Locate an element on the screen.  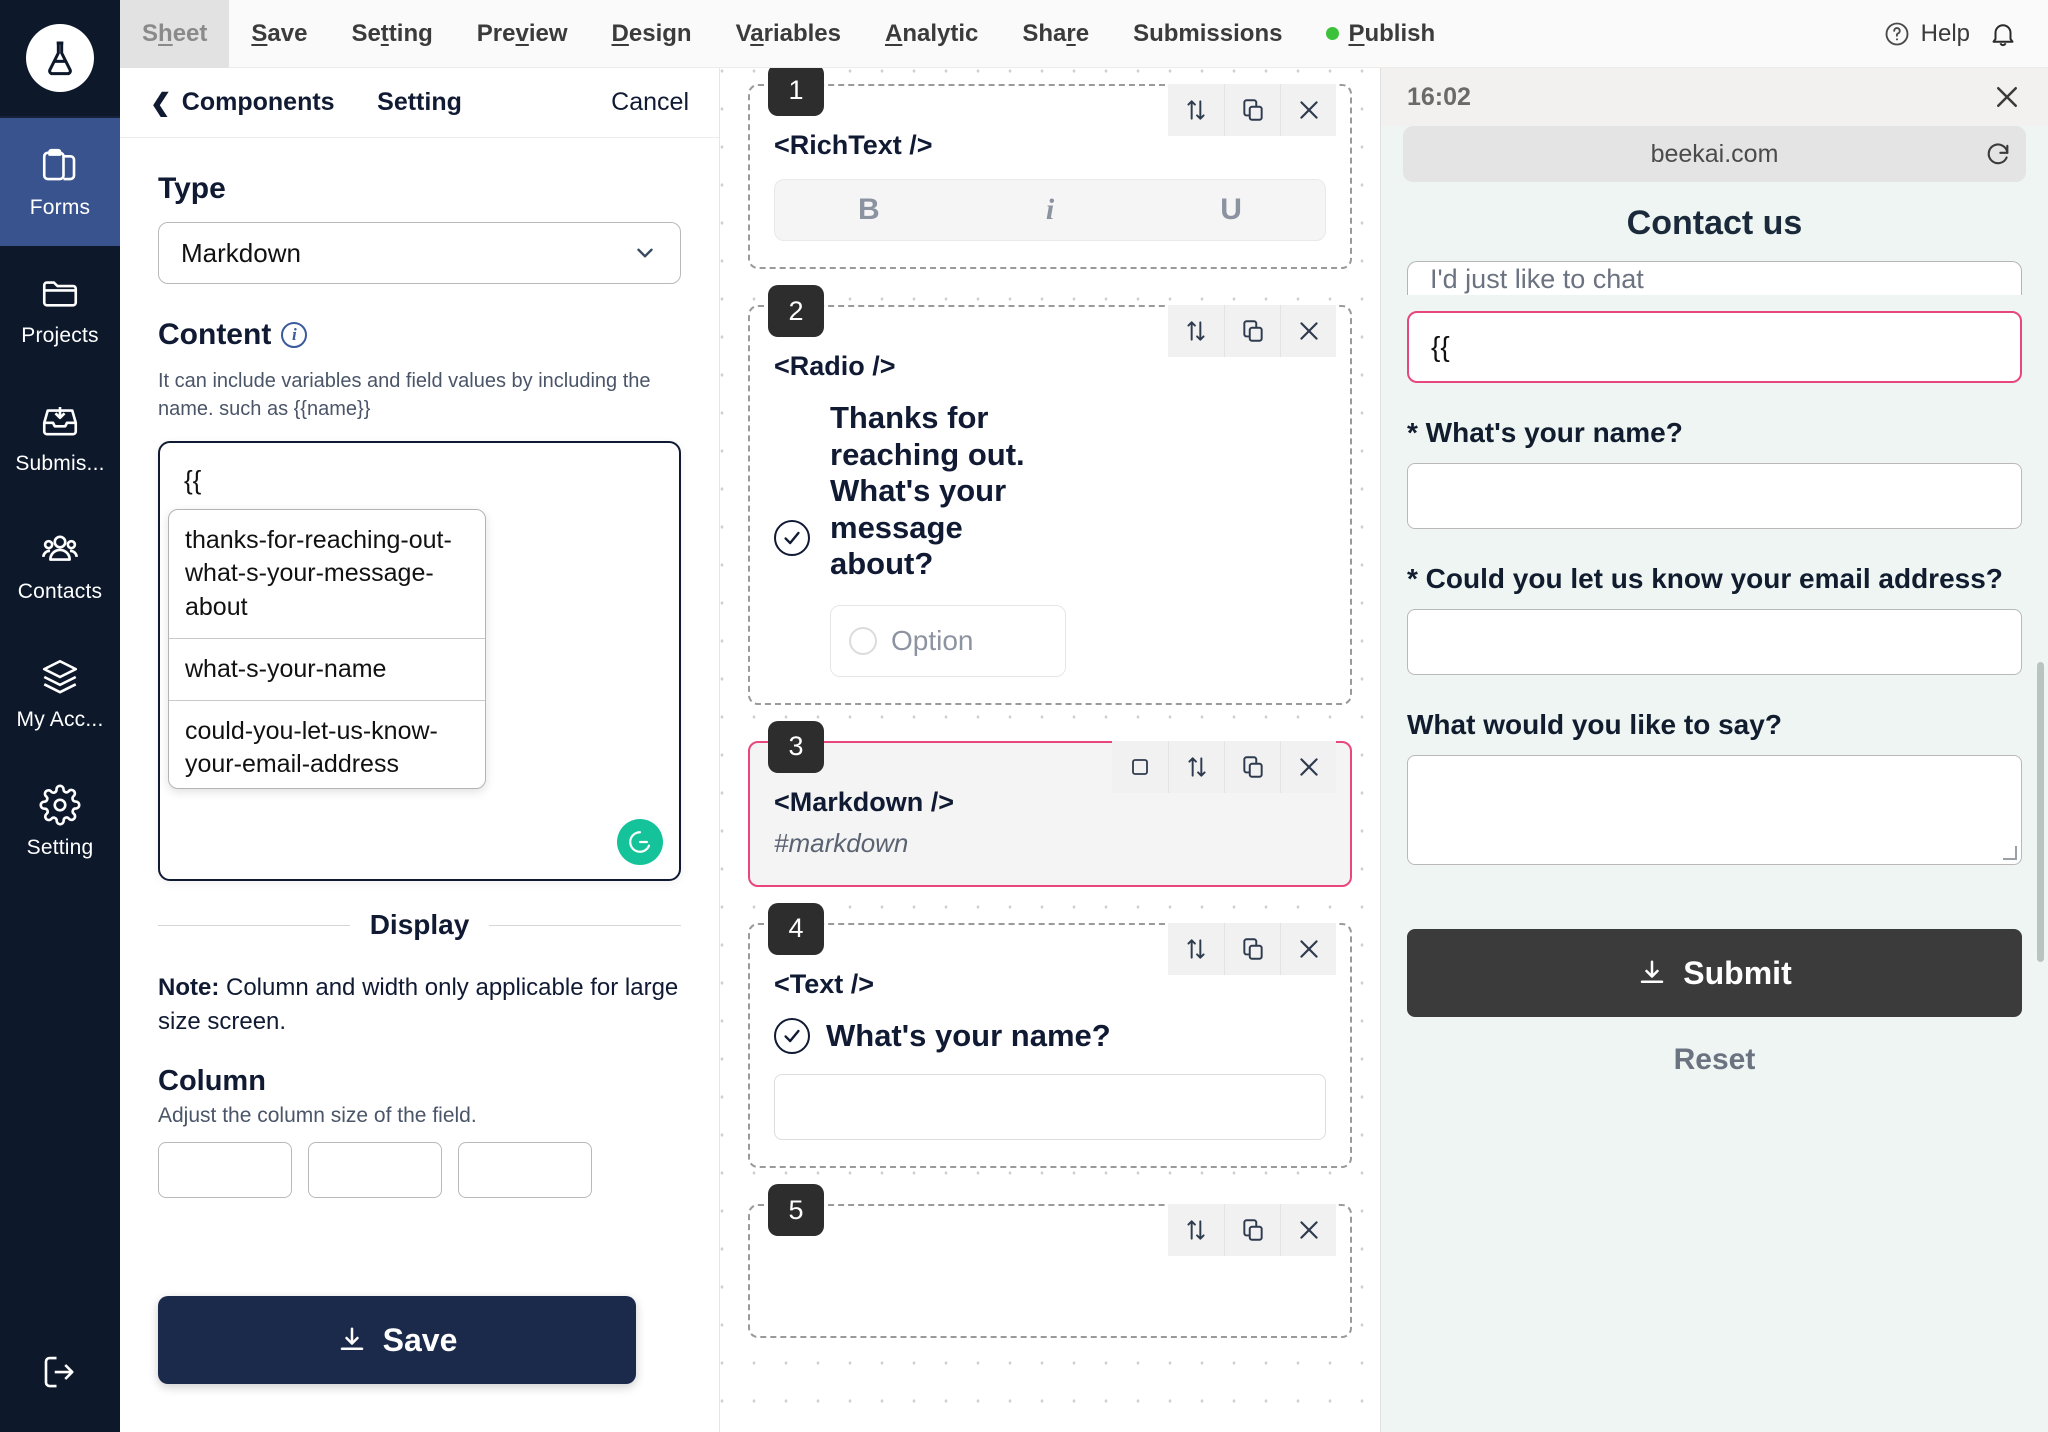
menu-item-save: Save is located at coordinates (279, 34).